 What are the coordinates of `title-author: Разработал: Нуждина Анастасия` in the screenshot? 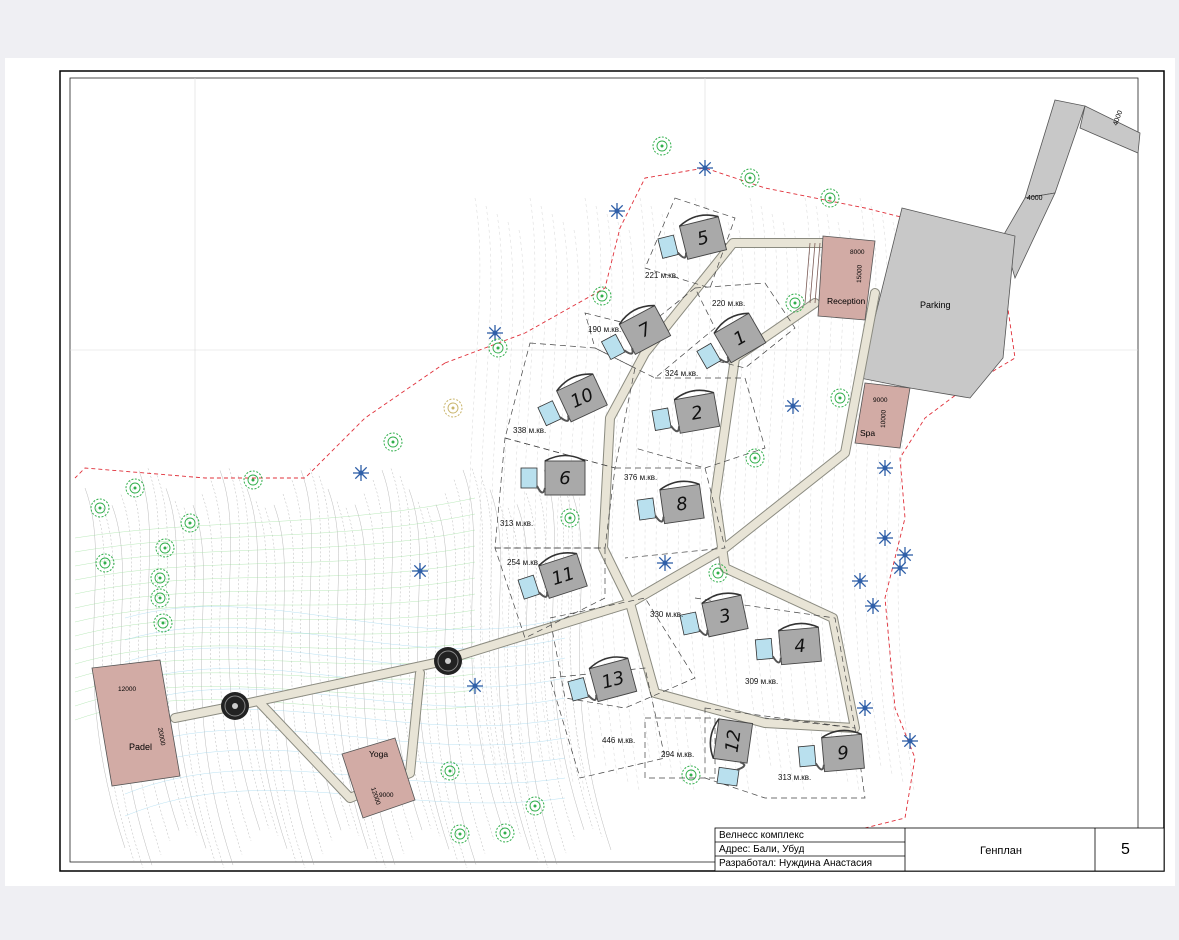 It's located at (796, 863).